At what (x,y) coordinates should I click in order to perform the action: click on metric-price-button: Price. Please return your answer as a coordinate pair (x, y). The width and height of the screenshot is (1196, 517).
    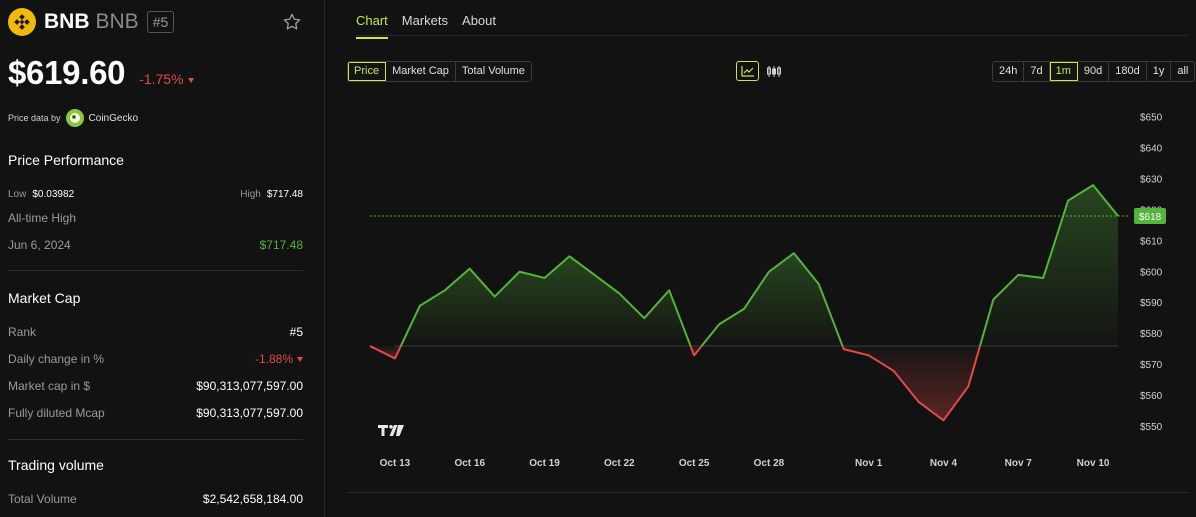
    Looking at the image, I should click on (367, 71).